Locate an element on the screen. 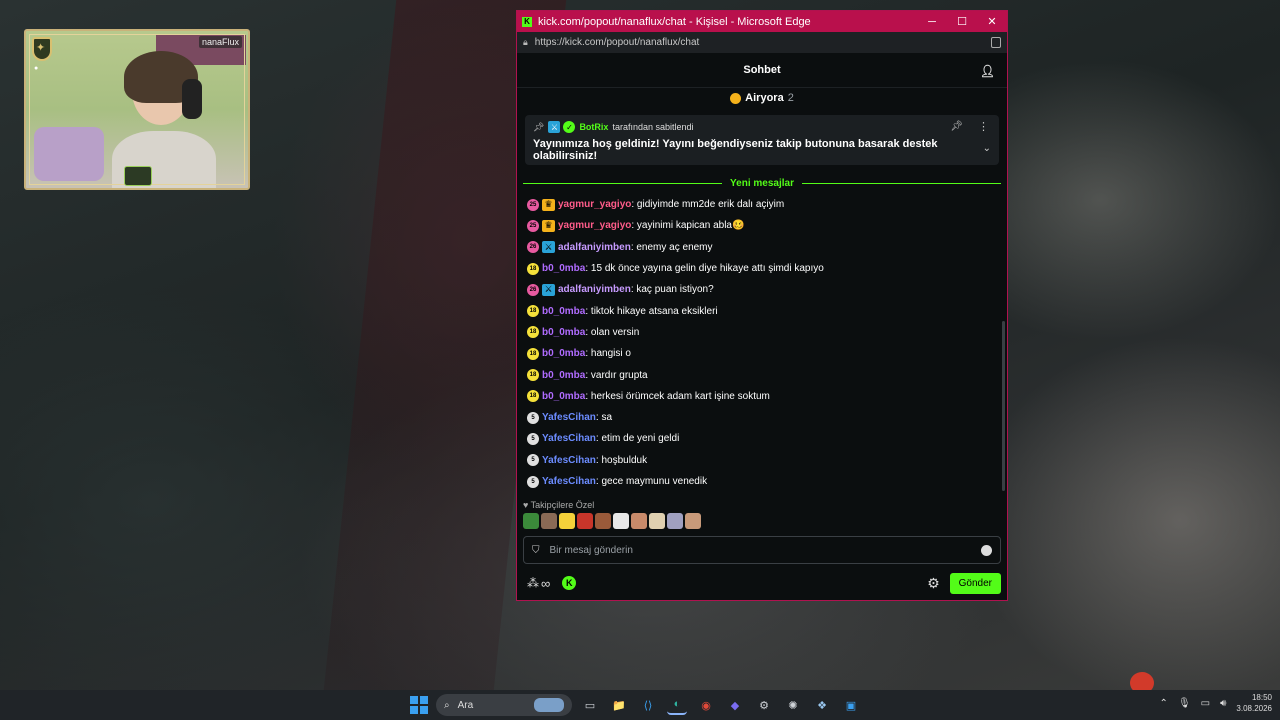 This screenshot has height=720, width=1280. chat-message-text: : kaç puan istiyon? is located at coordinates (672, 290).